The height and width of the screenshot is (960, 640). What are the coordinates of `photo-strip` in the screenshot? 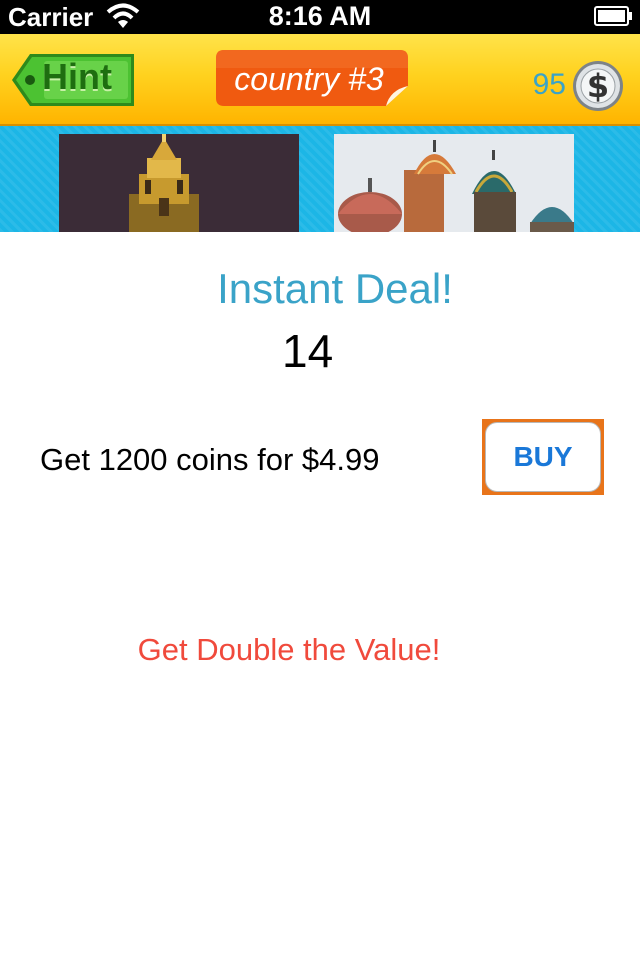 It's located at (320, 179).